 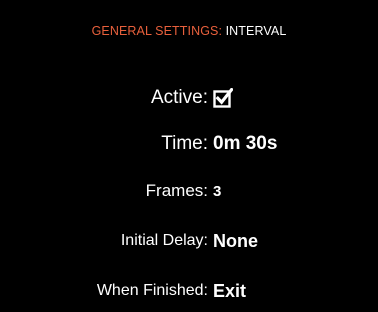 I want to click on setting-row-frames: Frames: 3, so click(x=189, y=191).